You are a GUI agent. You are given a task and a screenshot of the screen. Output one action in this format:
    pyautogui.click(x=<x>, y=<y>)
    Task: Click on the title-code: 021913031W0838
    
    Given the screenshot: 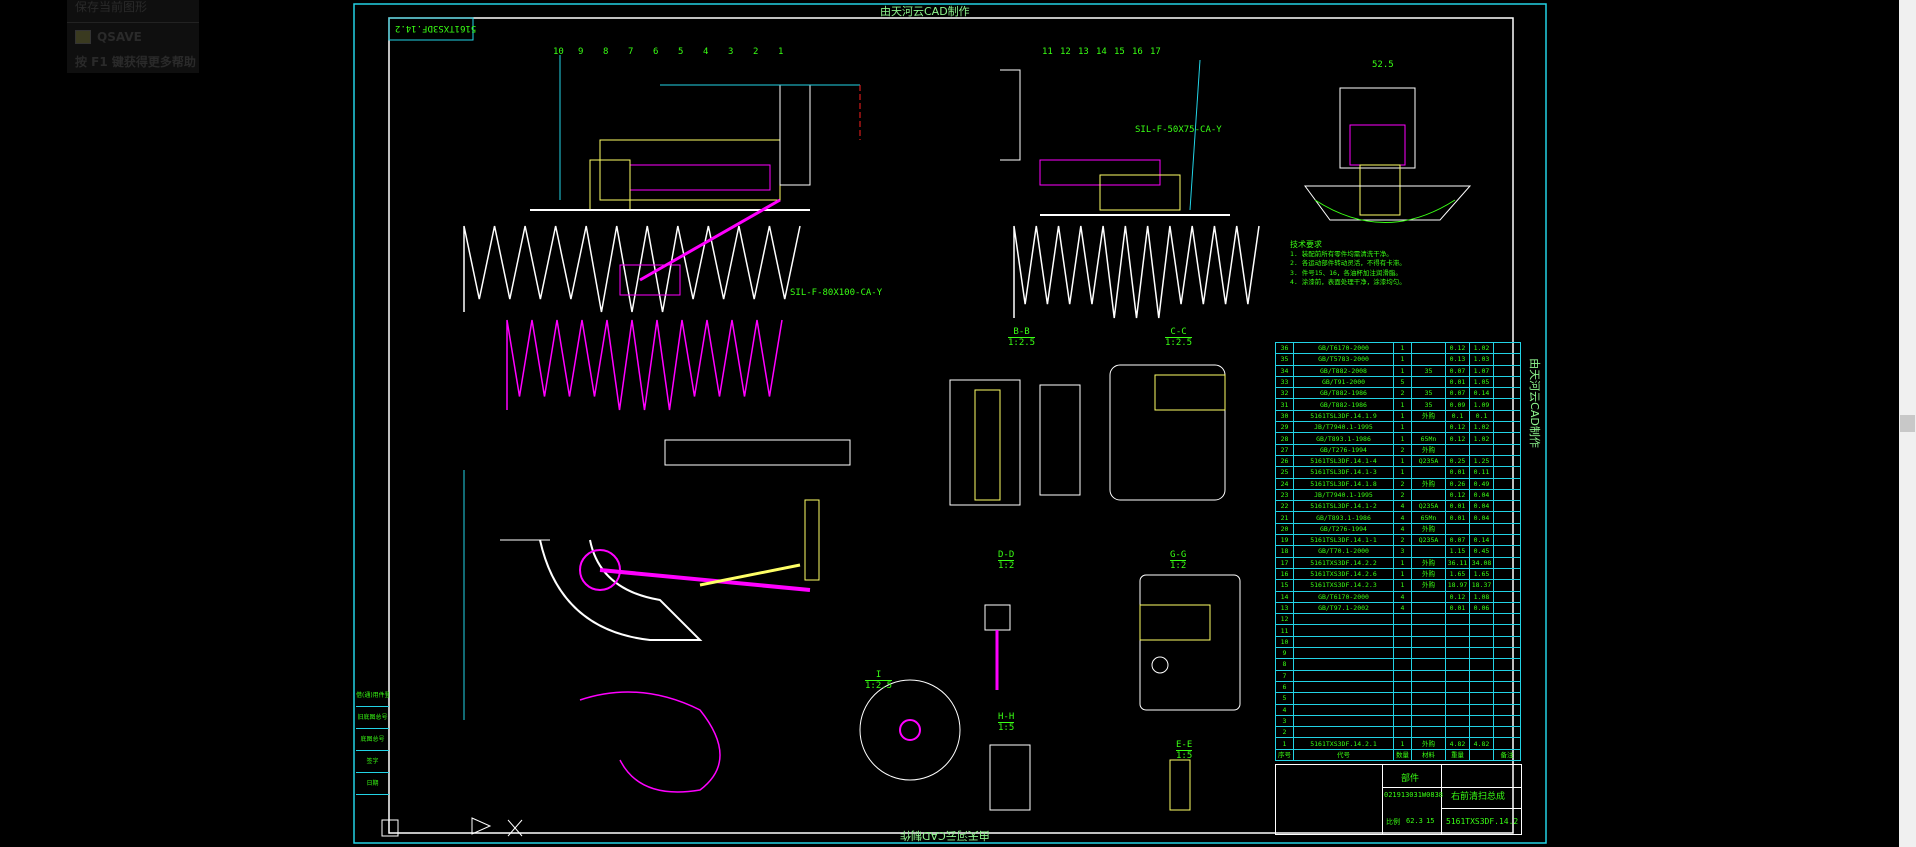 What is the action you would take?
    pyautogui.click(x=1414, y=795)
    